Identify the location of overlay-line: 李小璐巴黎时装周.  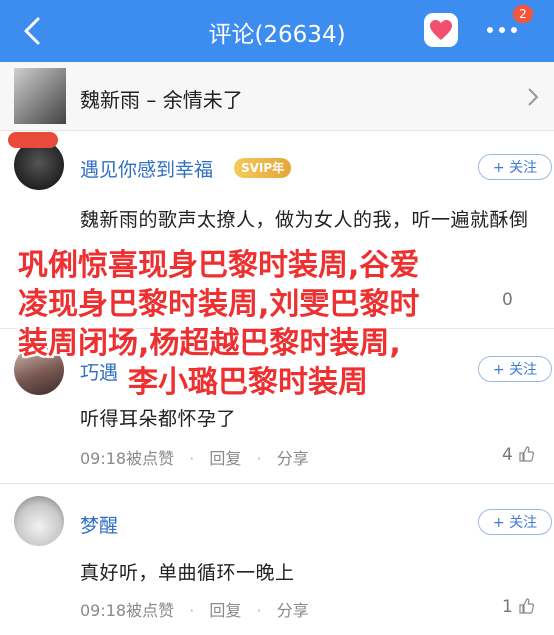
(248, 382).